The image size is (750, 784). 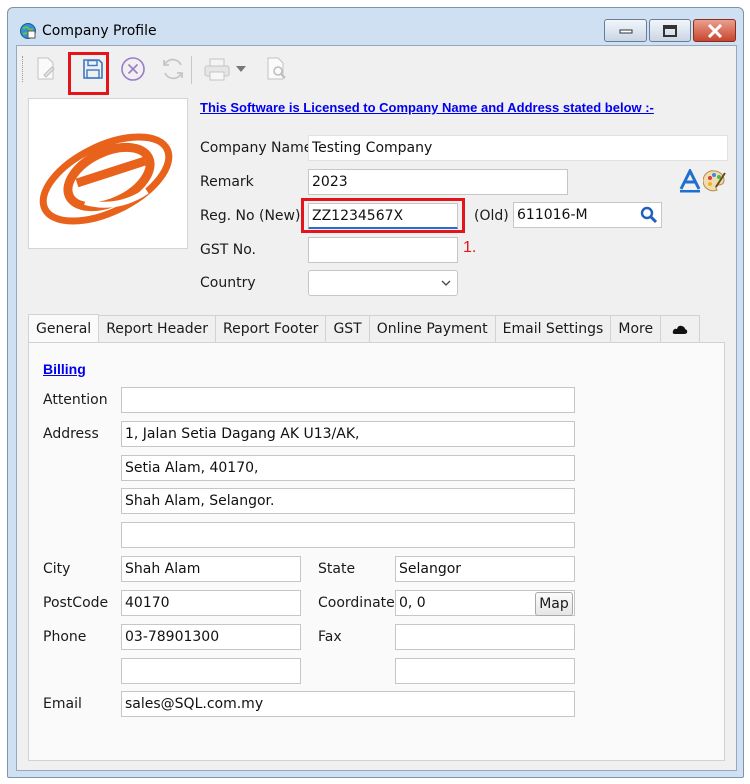 I want to click on tab-online-payment: Online Payment, so click(x=432, y=329).